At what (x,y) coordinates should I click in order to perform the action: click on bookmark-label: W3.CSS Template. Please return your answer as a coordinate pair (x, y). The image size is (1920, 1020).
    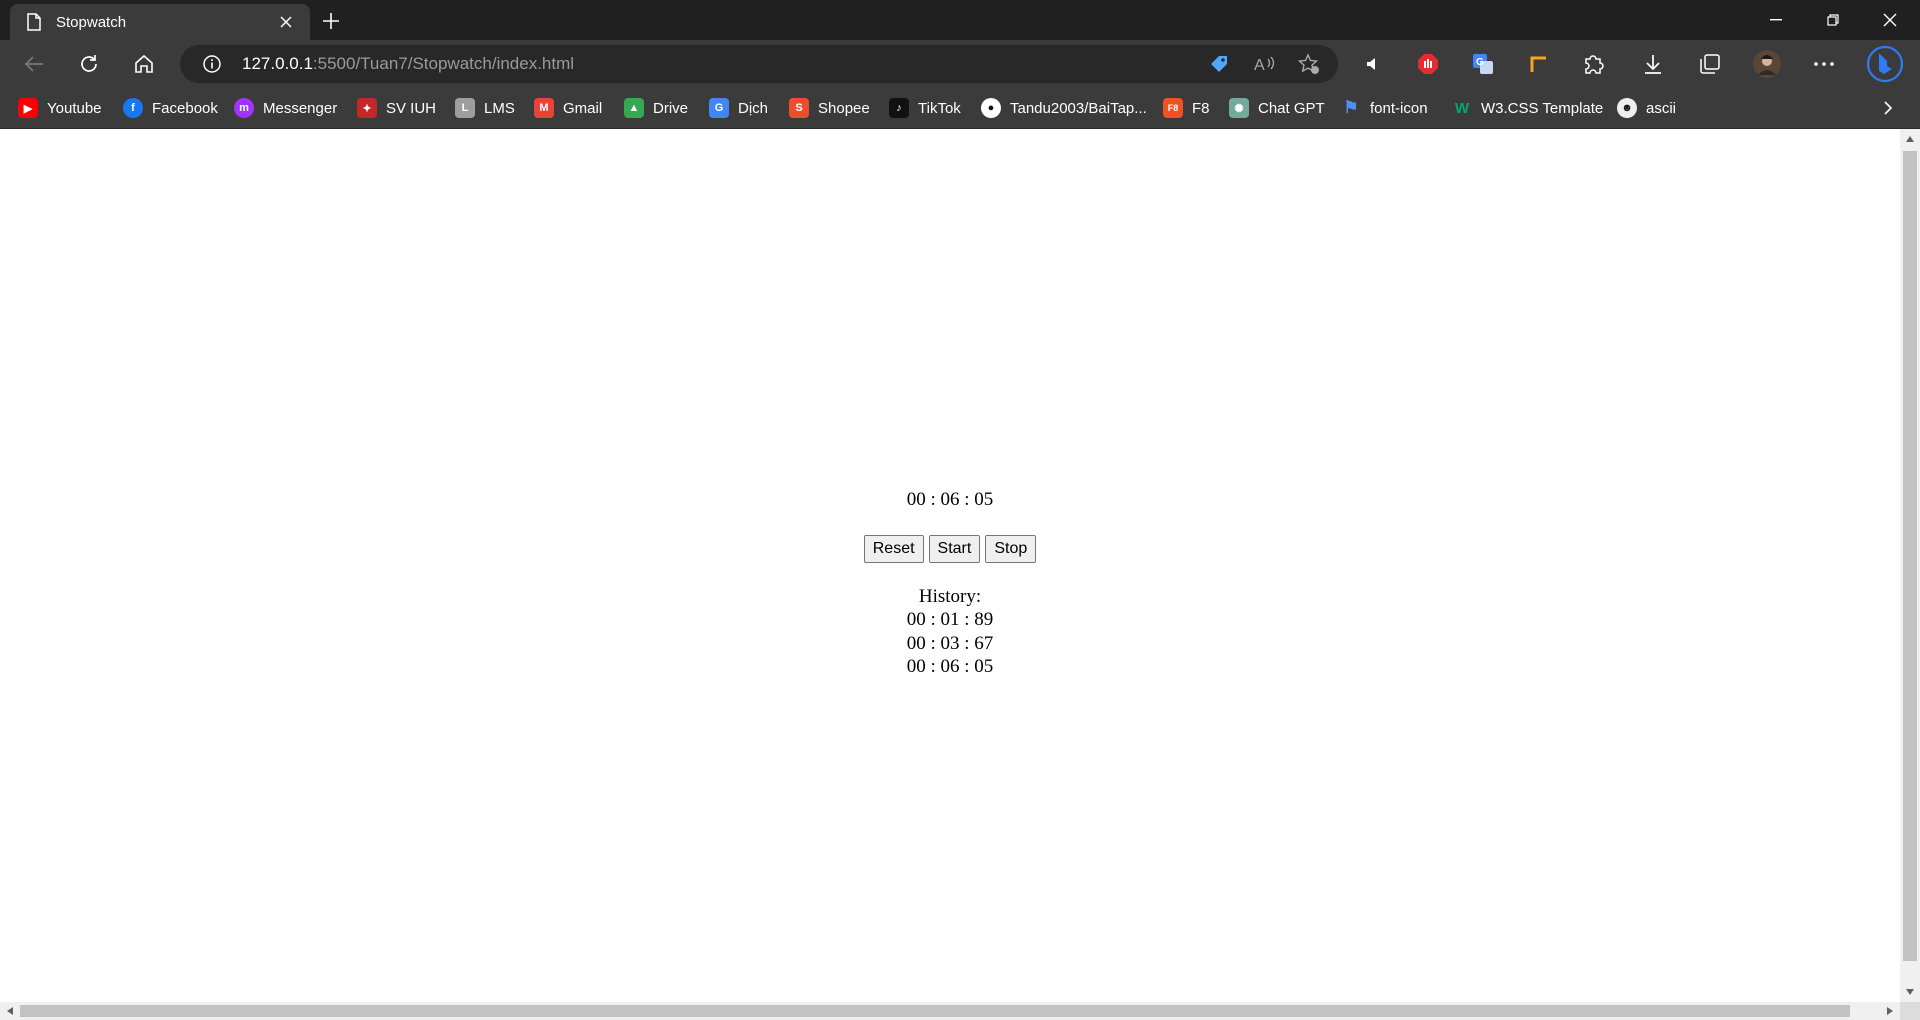
    Looking at the image, I should click on (1542, 108).